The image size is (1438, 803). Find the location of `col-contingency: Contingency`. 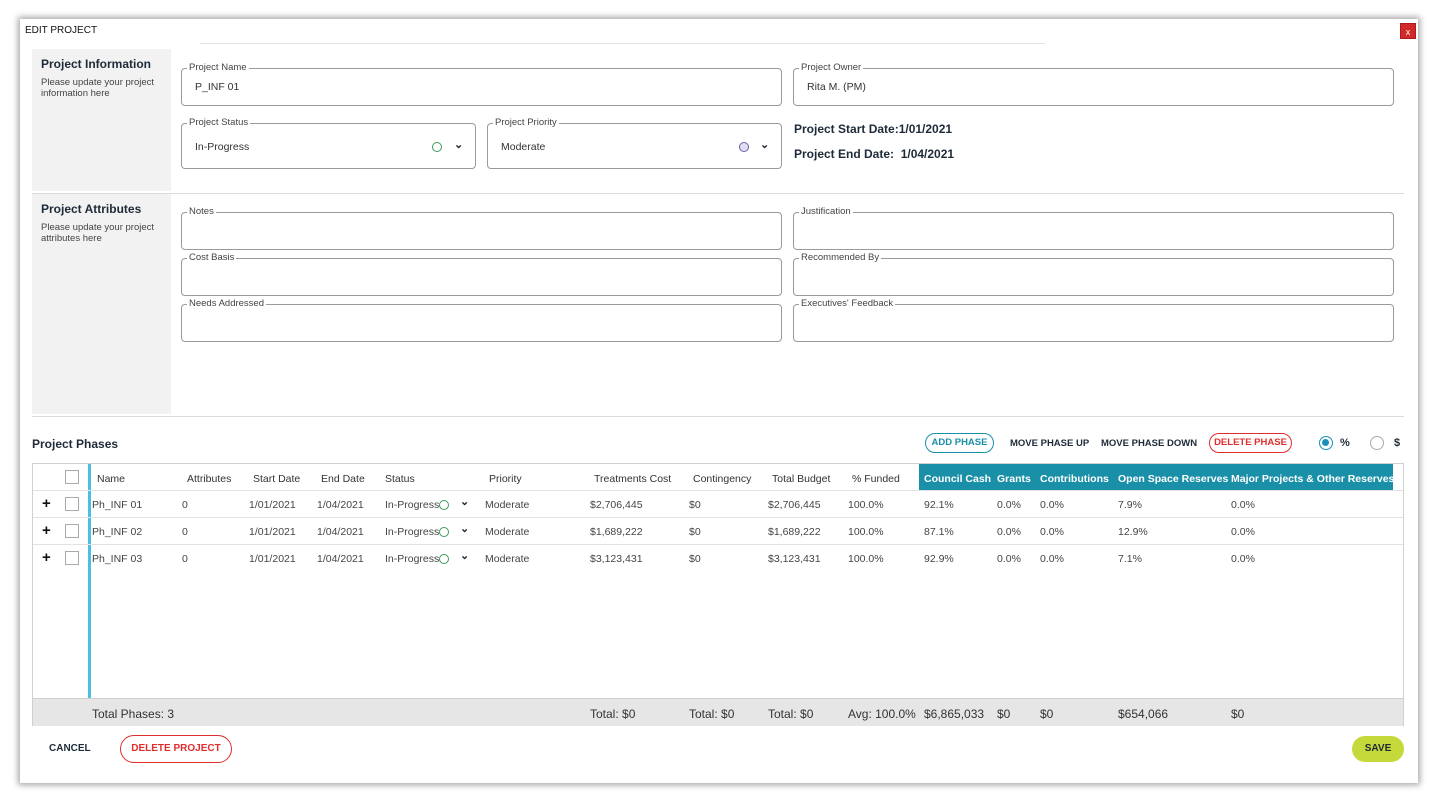

col-contingency: Contingency is located at coordinates (722, 479).